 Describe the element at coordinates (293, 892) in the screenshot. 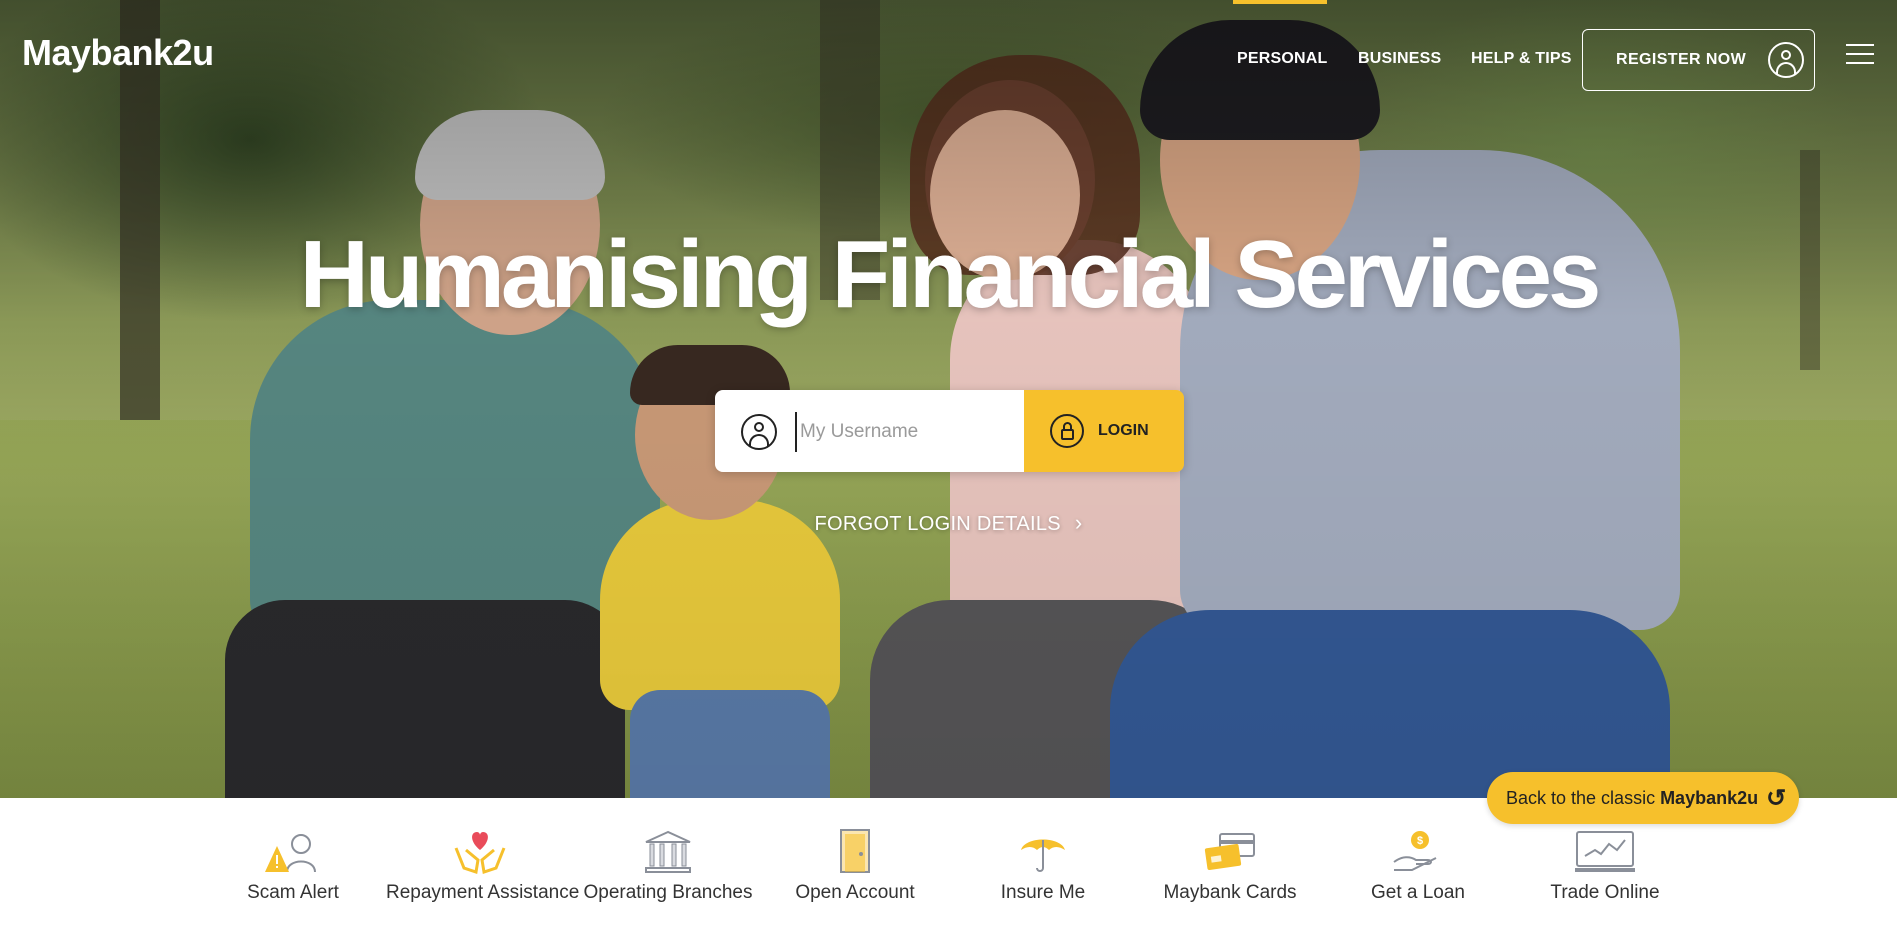

I see `quick-link-label: Scam Alert` at that location.